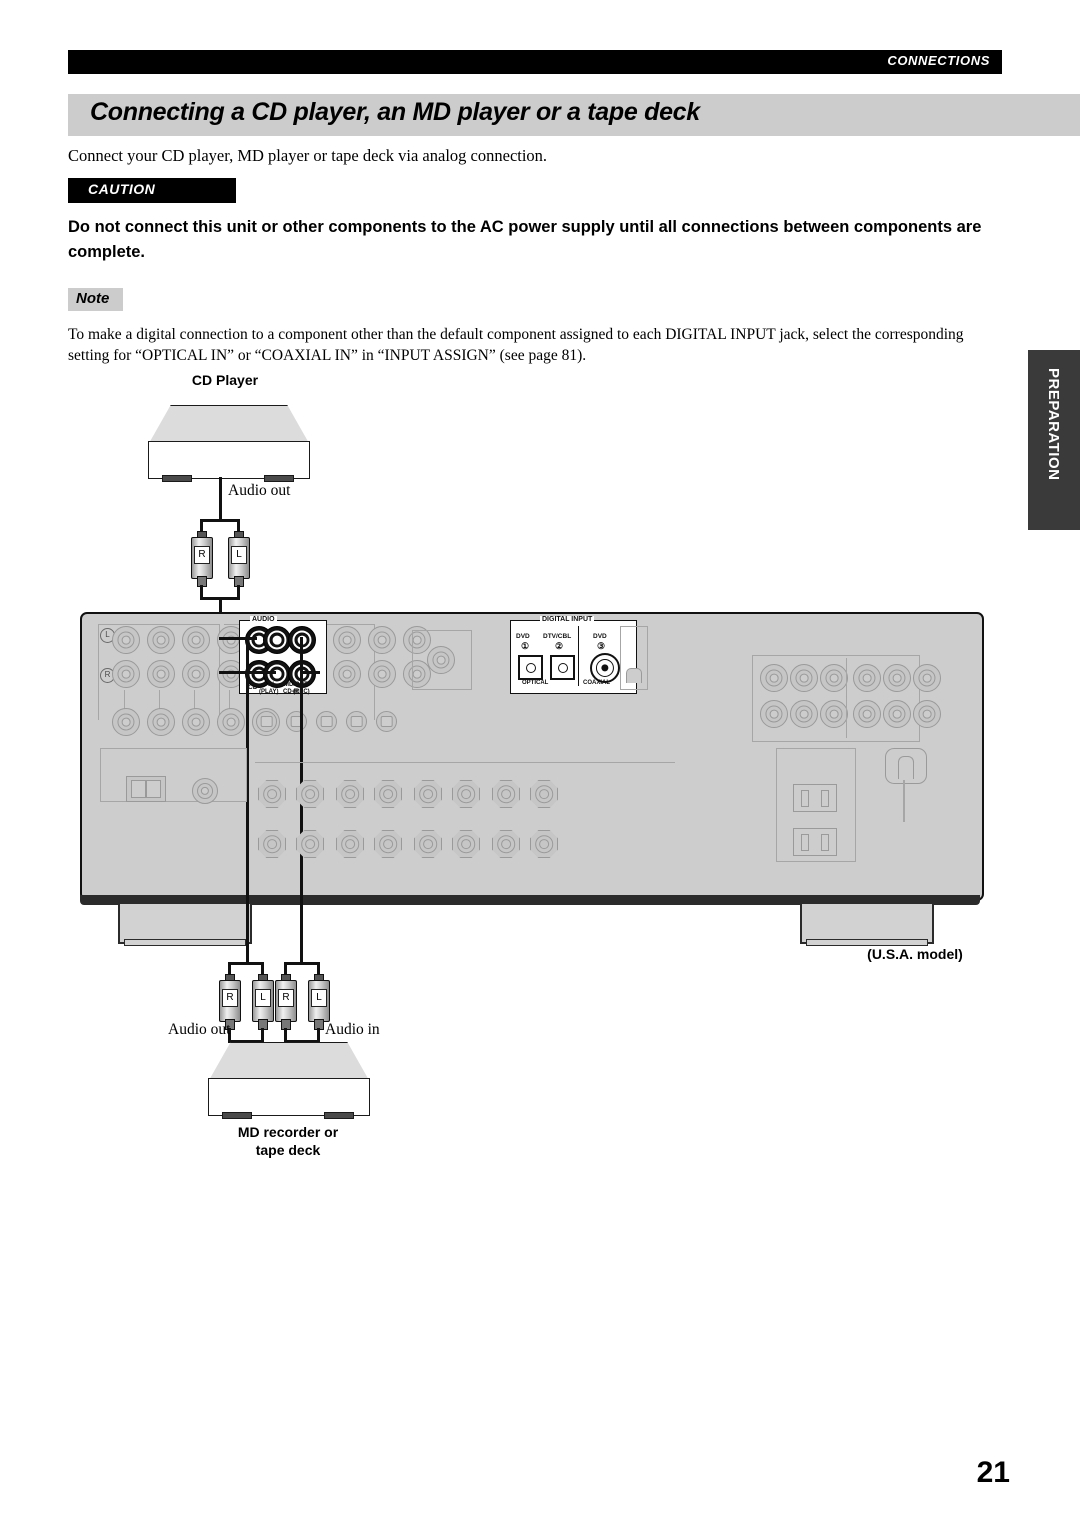 This screenshot has height=1526, width=1080. I want to click on digital-jack3-number: ③, so click(601, 646).